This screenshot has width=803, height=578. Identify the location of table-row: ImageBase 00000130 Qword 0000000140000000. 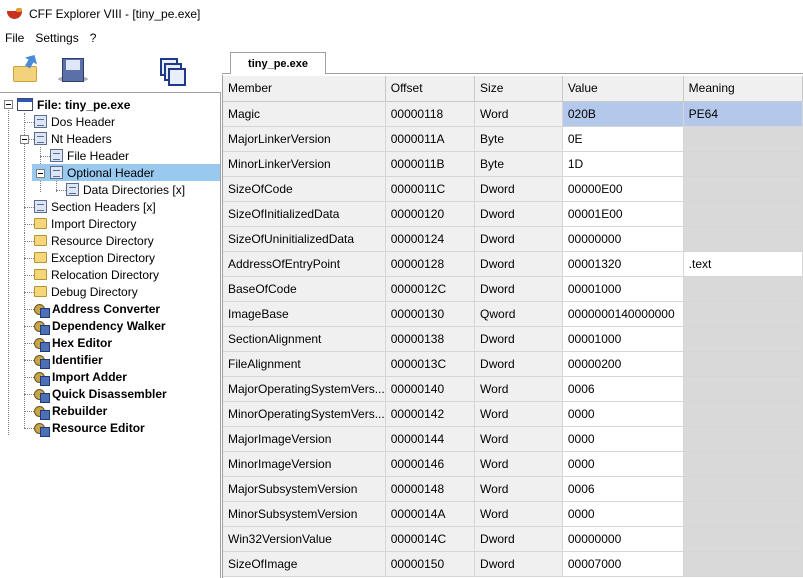
(513, 314).